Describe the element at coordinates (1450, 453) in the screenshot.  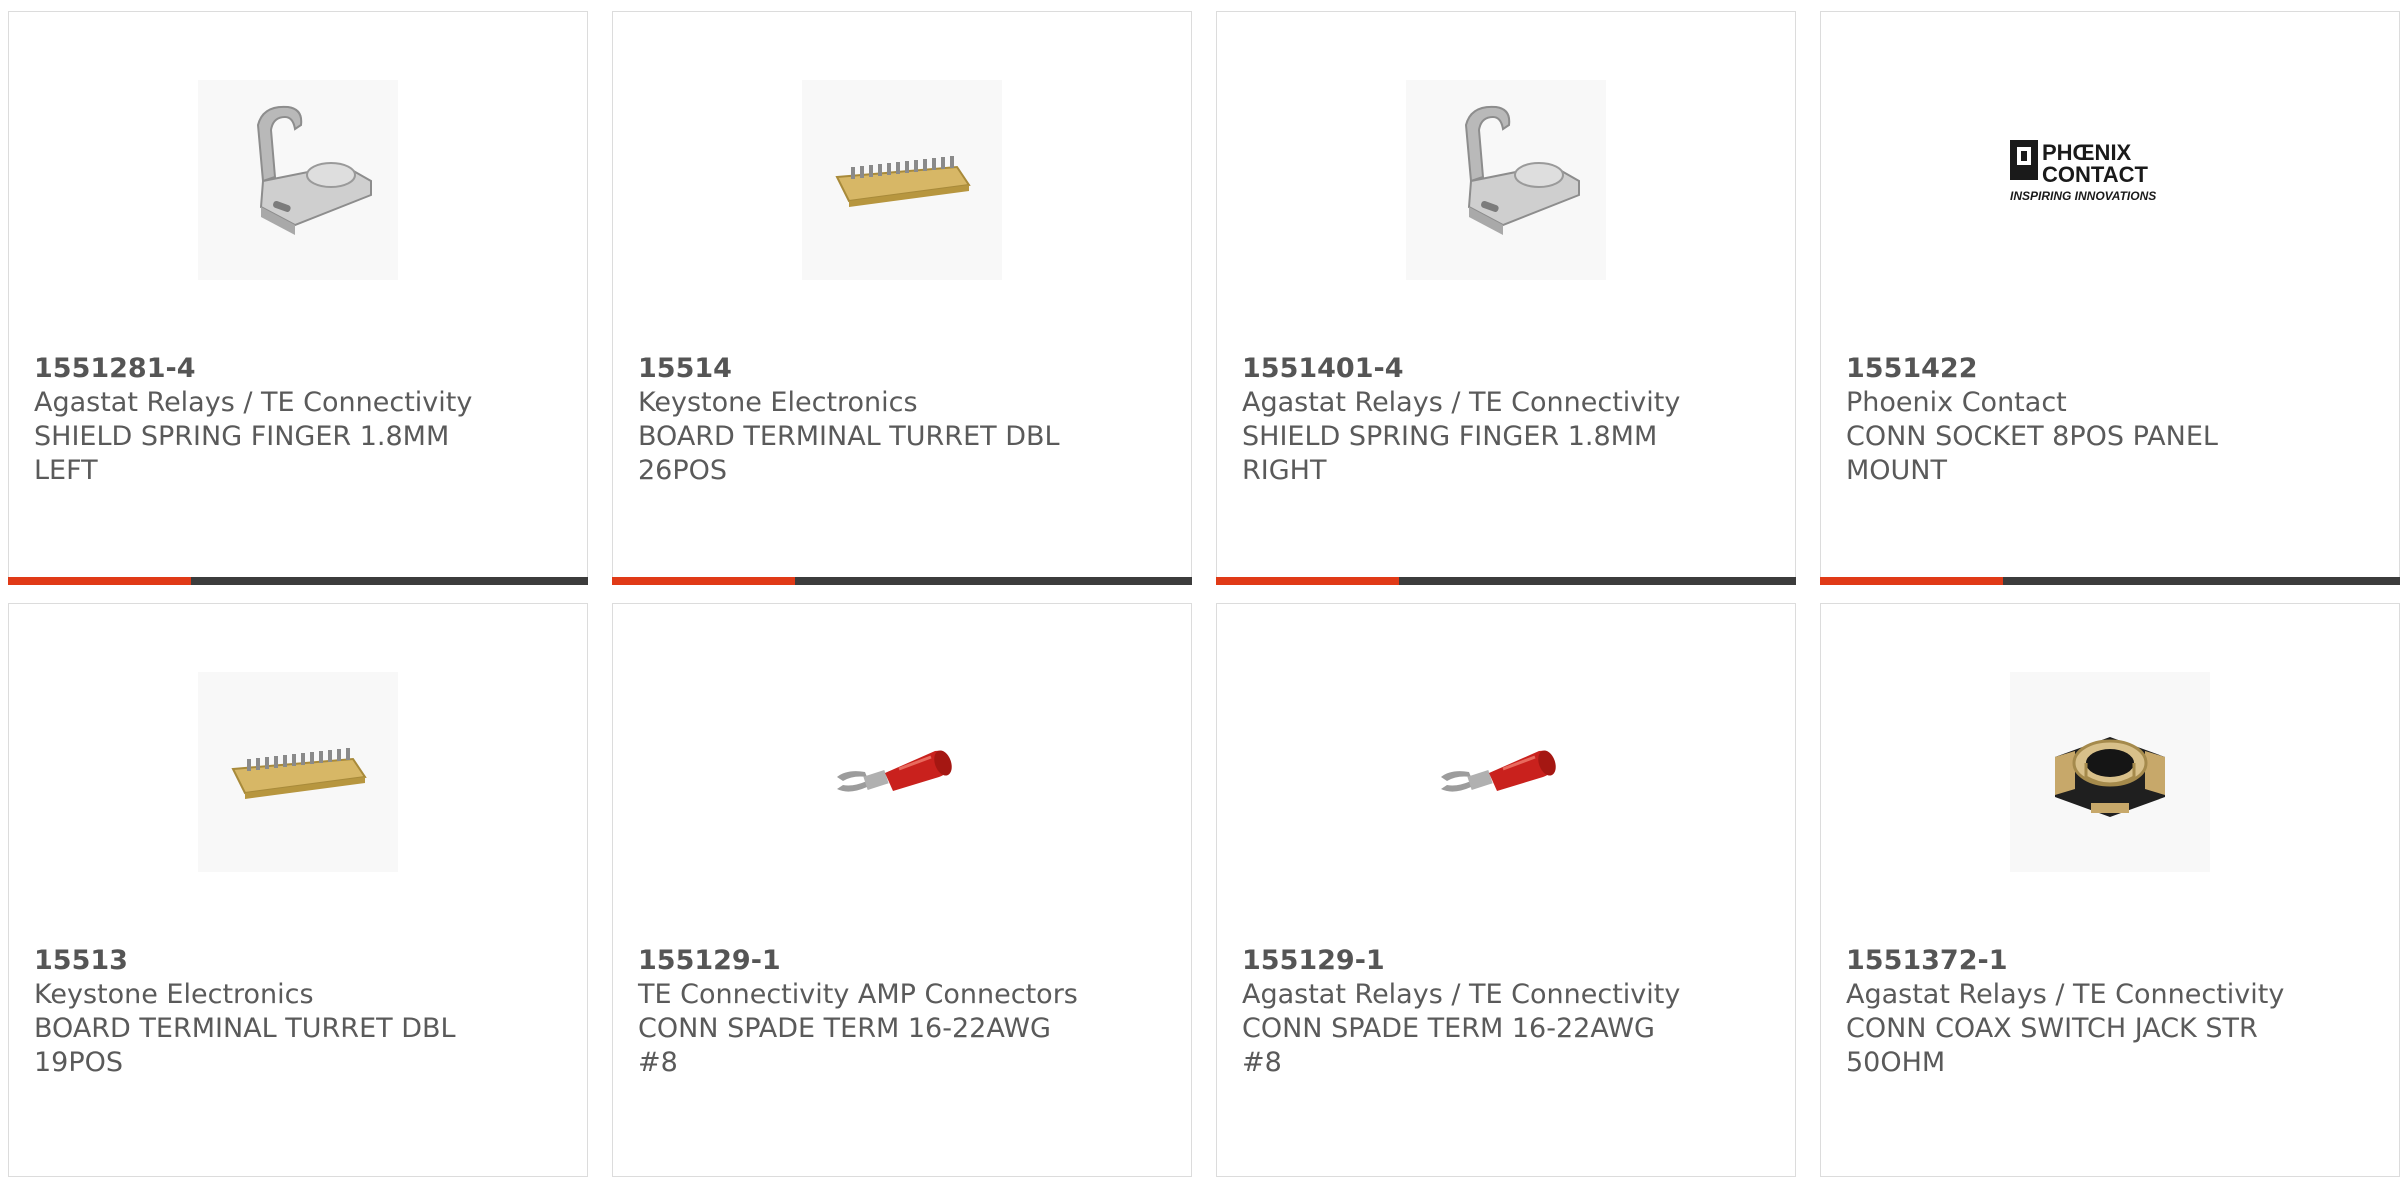
I see `description: SHIELD SPRING FINGER 1.8MM RIGHT` at that location.